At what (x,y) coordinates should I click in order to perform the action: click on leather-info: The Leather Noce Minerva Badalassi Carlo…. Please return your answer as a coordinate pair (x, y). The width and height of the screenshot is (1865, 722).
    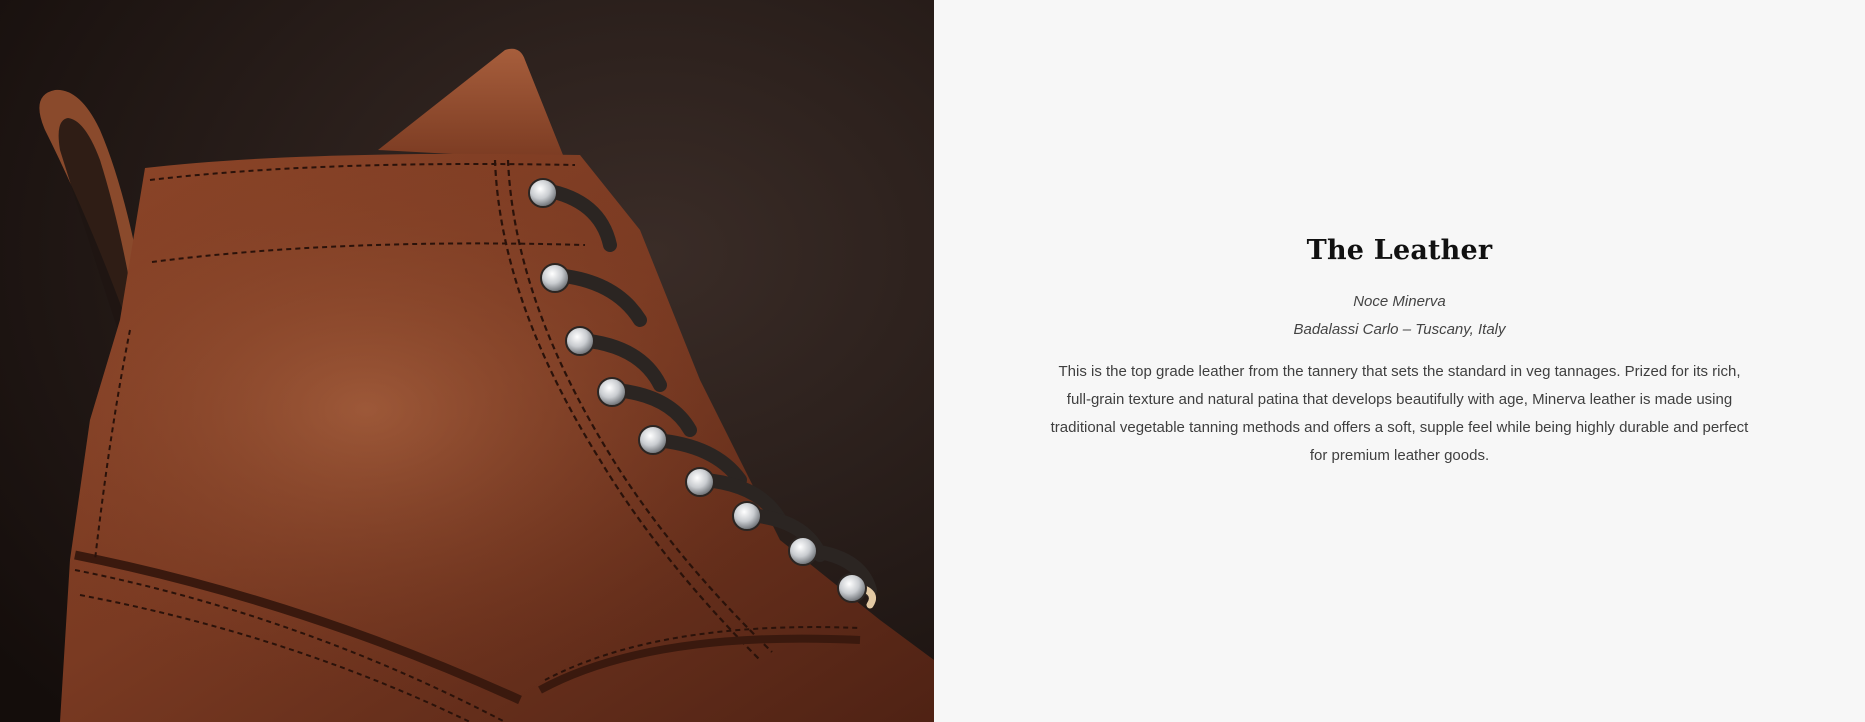
    Looking at the image, I should click on (1400, 353).